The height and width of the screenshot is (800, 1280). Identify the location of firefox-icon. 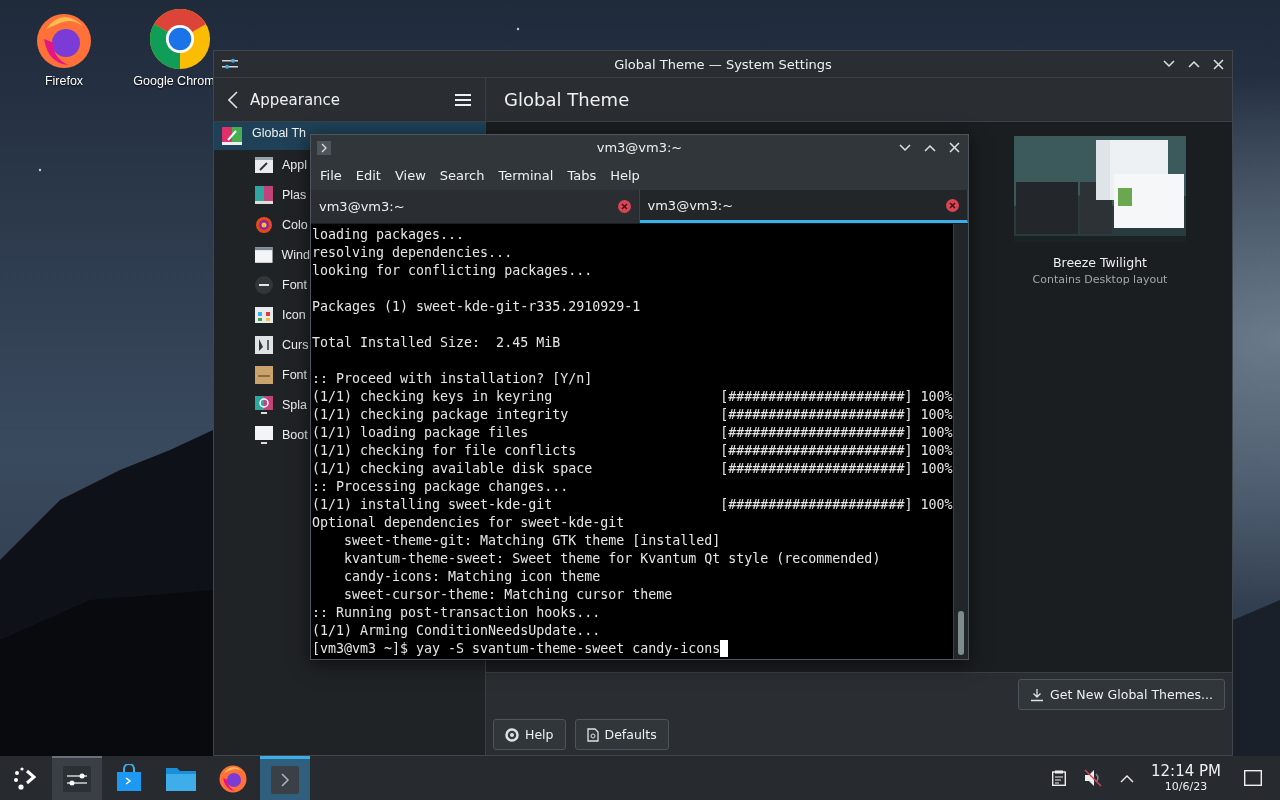
(233, 778).